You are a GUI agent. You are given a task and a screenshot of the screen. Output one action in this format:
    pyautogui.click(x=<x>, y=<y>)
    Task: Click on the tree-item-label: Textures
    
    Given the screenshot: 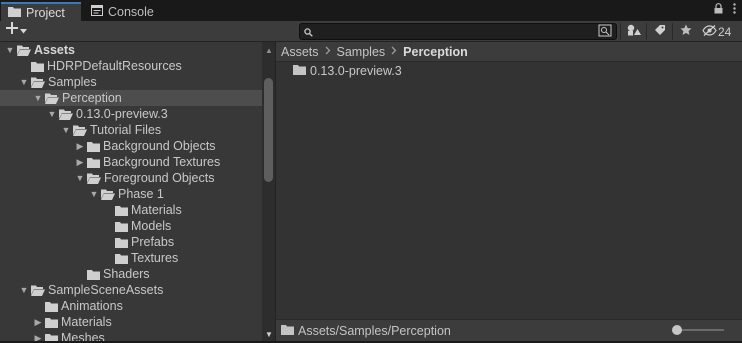 What is the action you would take?
    pyautogui.click(x=155, y=258)
    